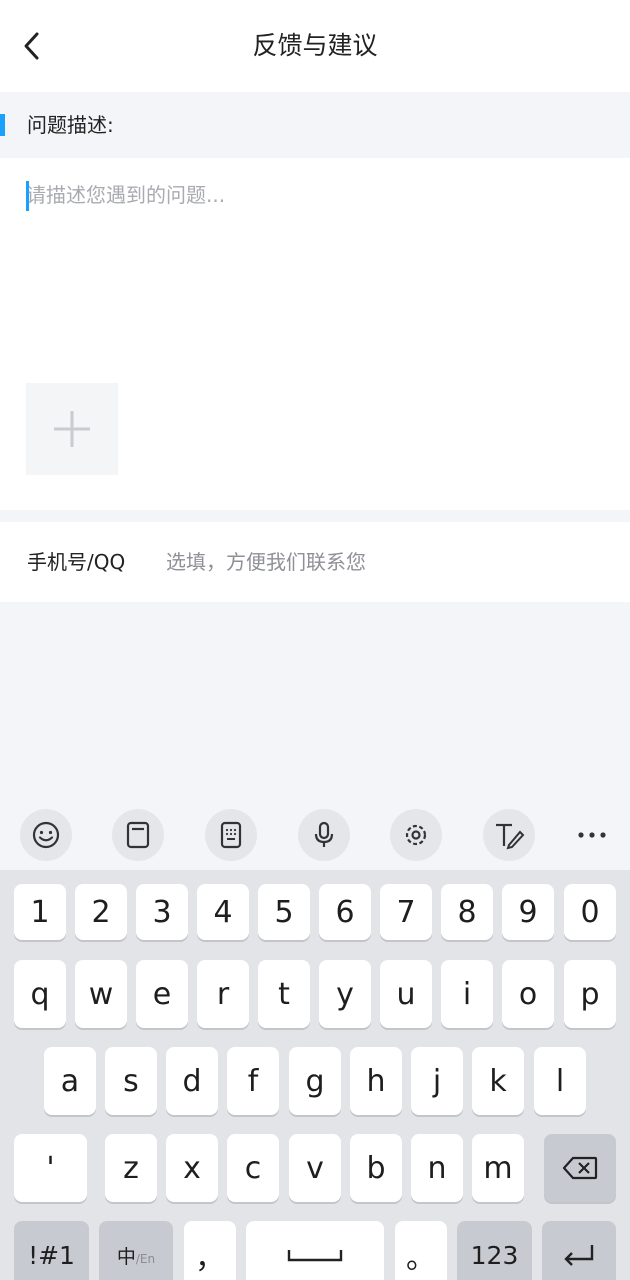 Image resolution: width=630 pixels, height=1280 pixels. I want to click on key-d: d, so click(192, 1081).